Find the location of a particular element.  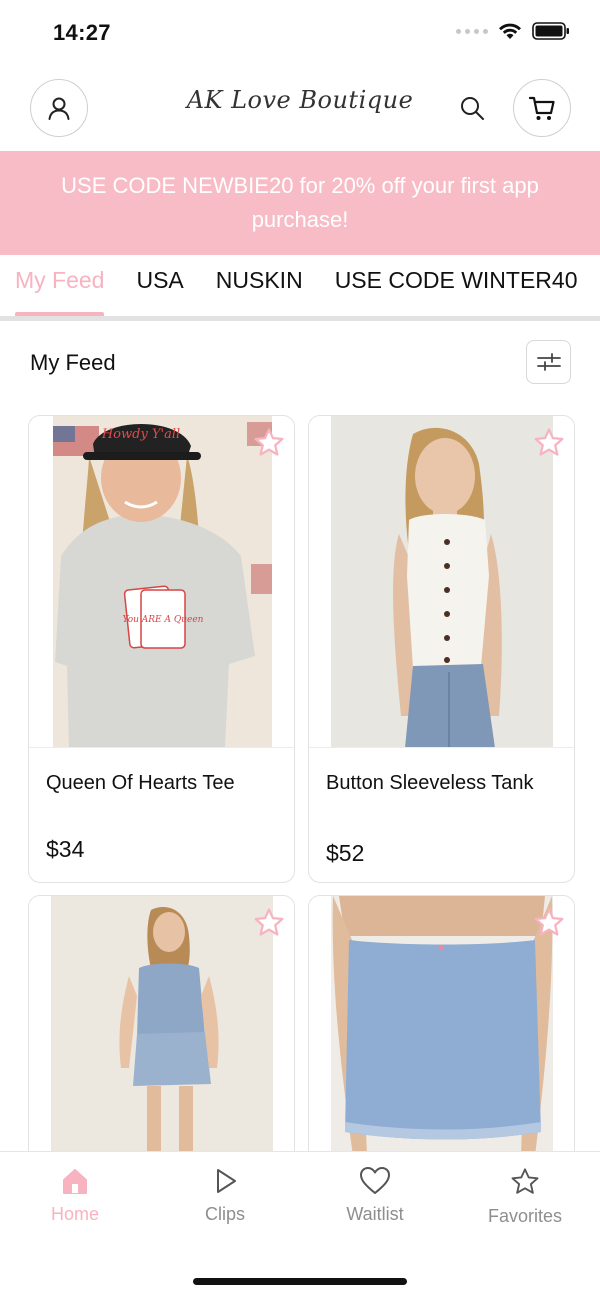

tab-usa: USA is located at coordinates (159, 287).